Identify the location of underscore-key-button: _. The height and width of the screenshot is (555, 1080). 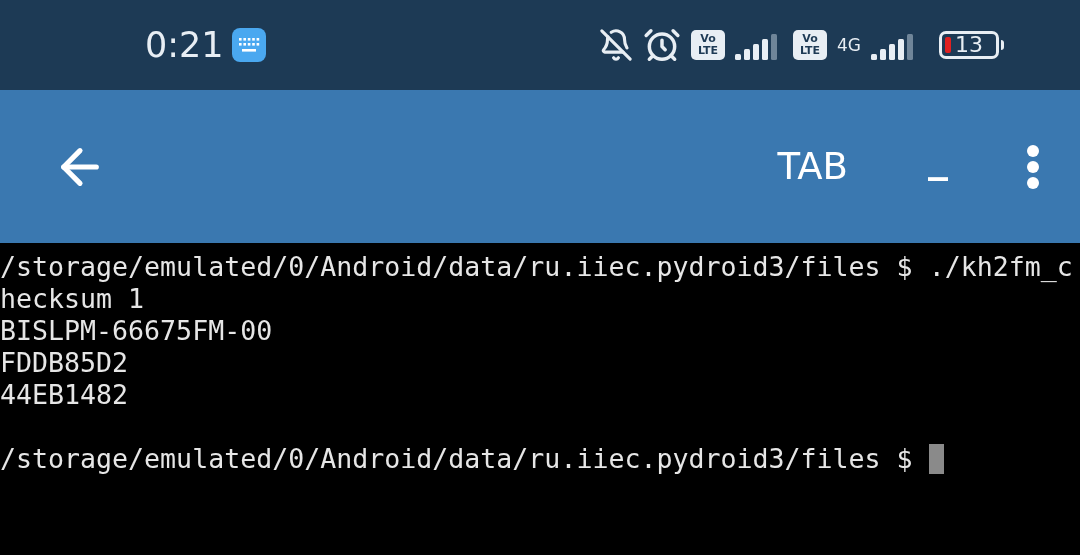
(938, 156).